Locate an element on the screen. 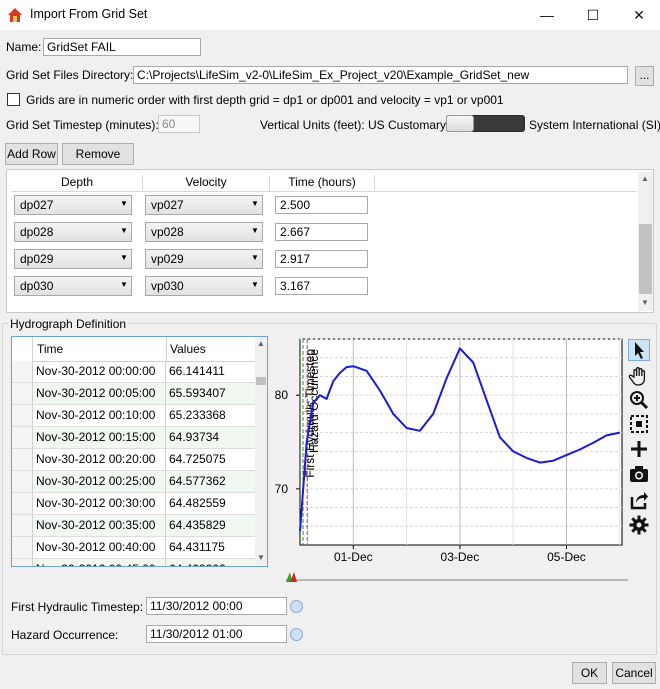 This screenshot has width=660, height=689. value-cell: 64.577362 is located at coordinates (210, 481).